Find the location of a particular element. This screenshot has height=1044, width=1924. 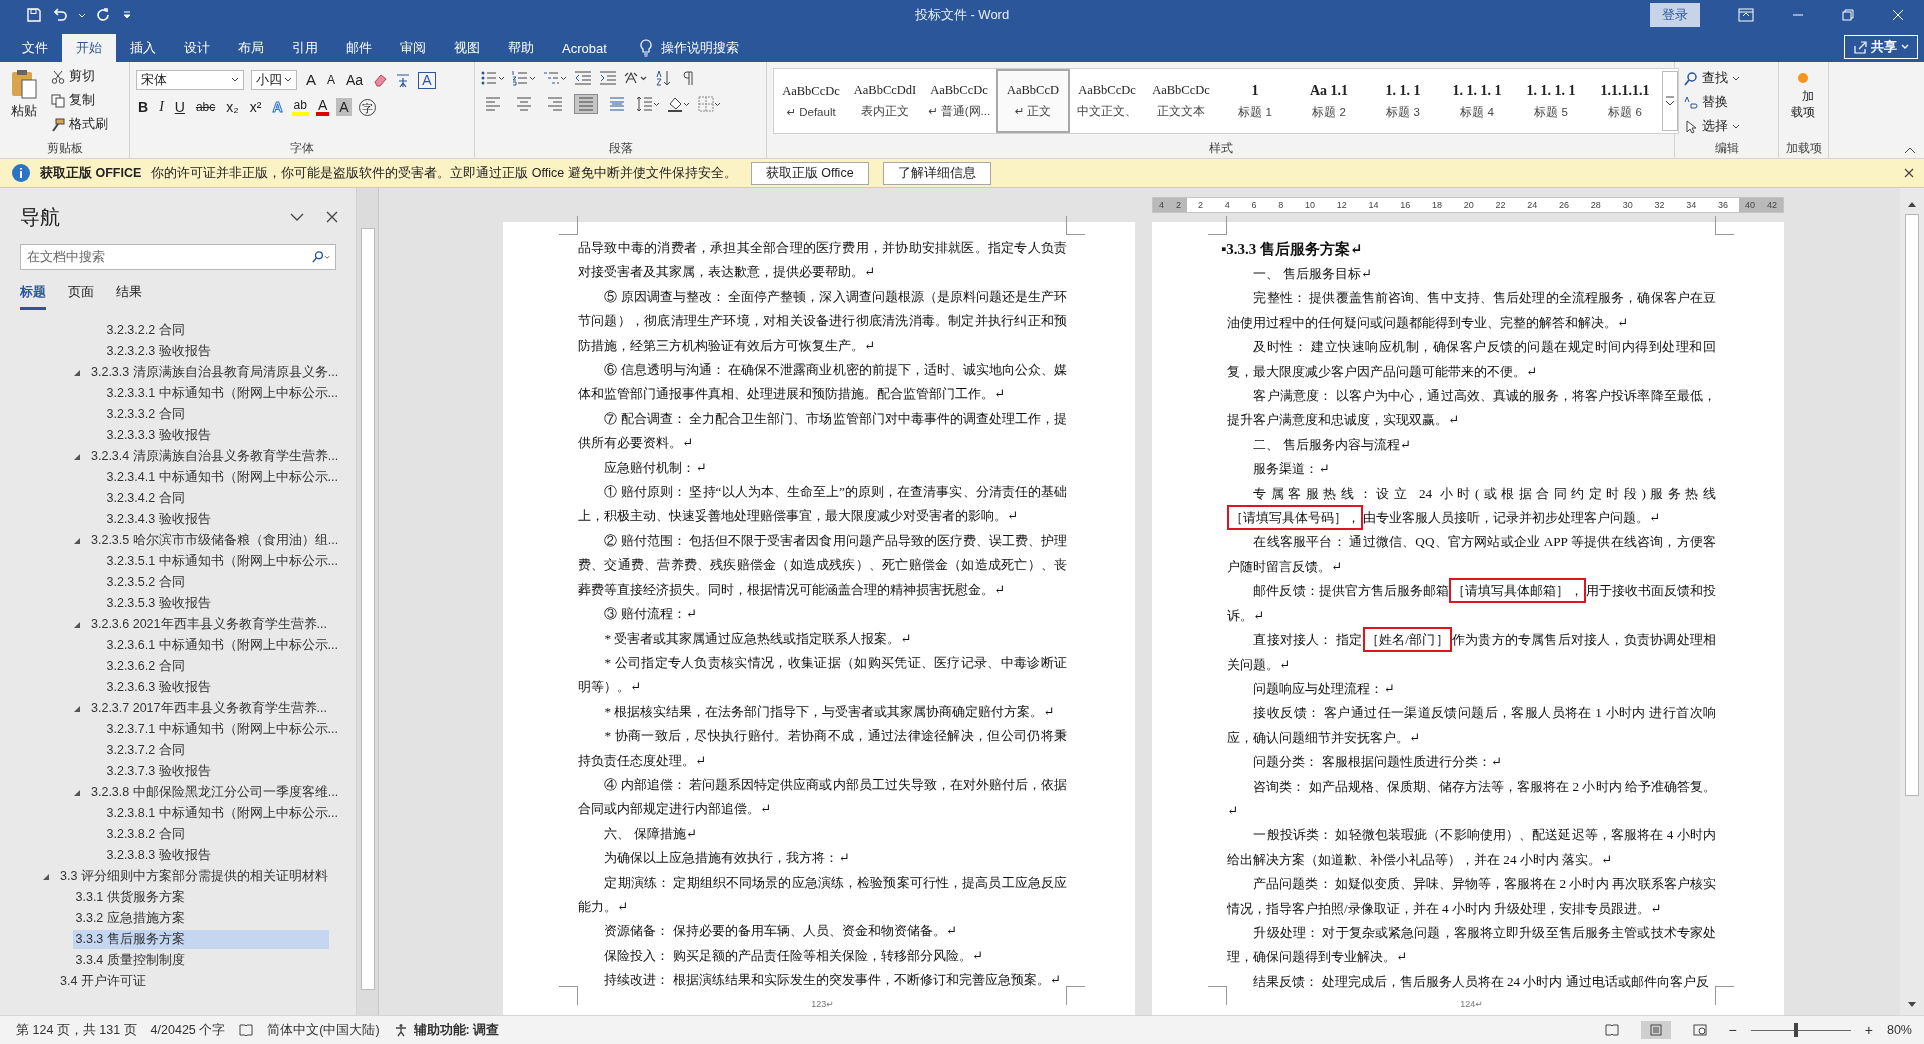

ribbon-tab: Acrobat is located at coordinates (584, 48).